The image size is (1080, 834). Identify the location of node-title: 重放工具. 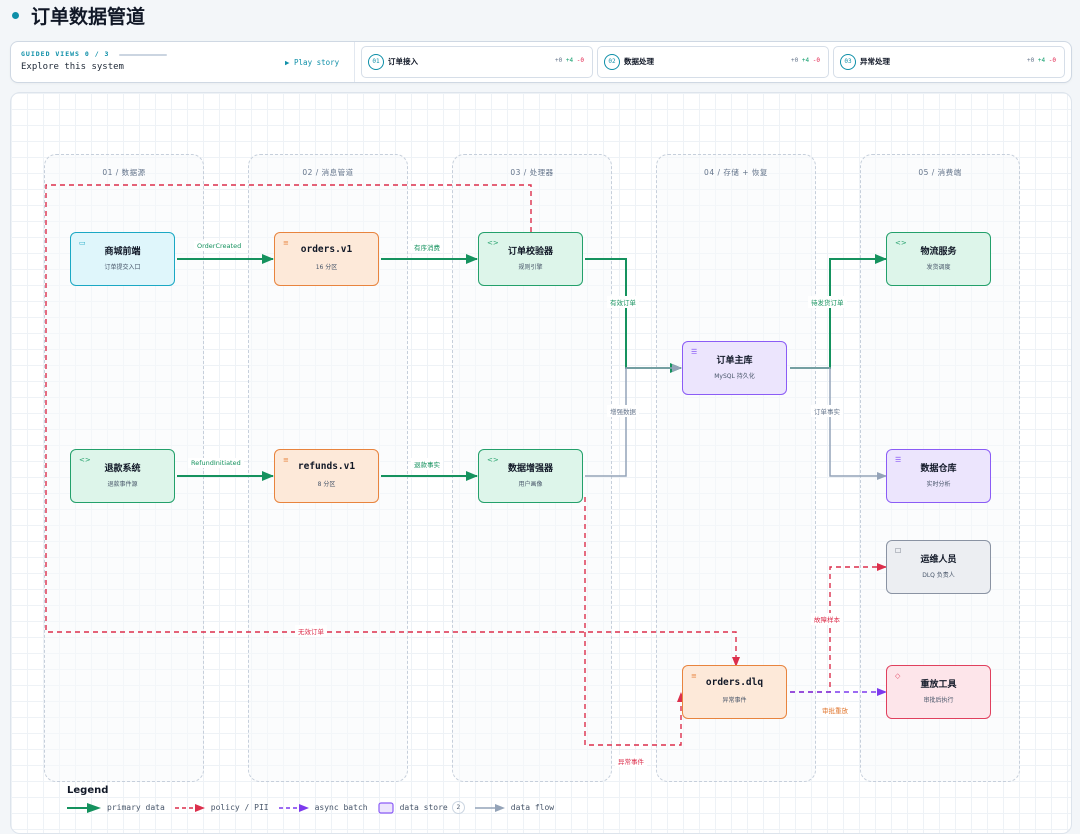
(938, 685).